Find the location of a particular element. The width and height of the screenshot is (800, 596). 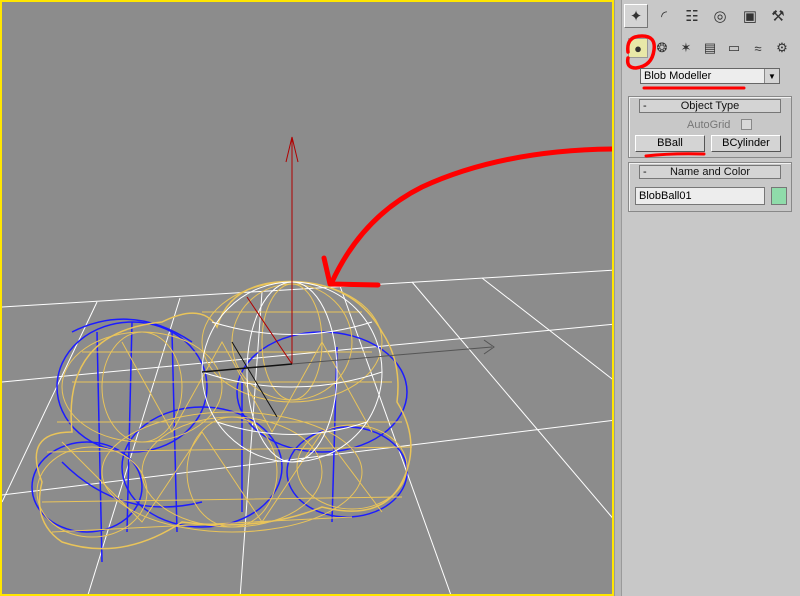

dropdown-underline-annotation is located at coordinates (694, 88).